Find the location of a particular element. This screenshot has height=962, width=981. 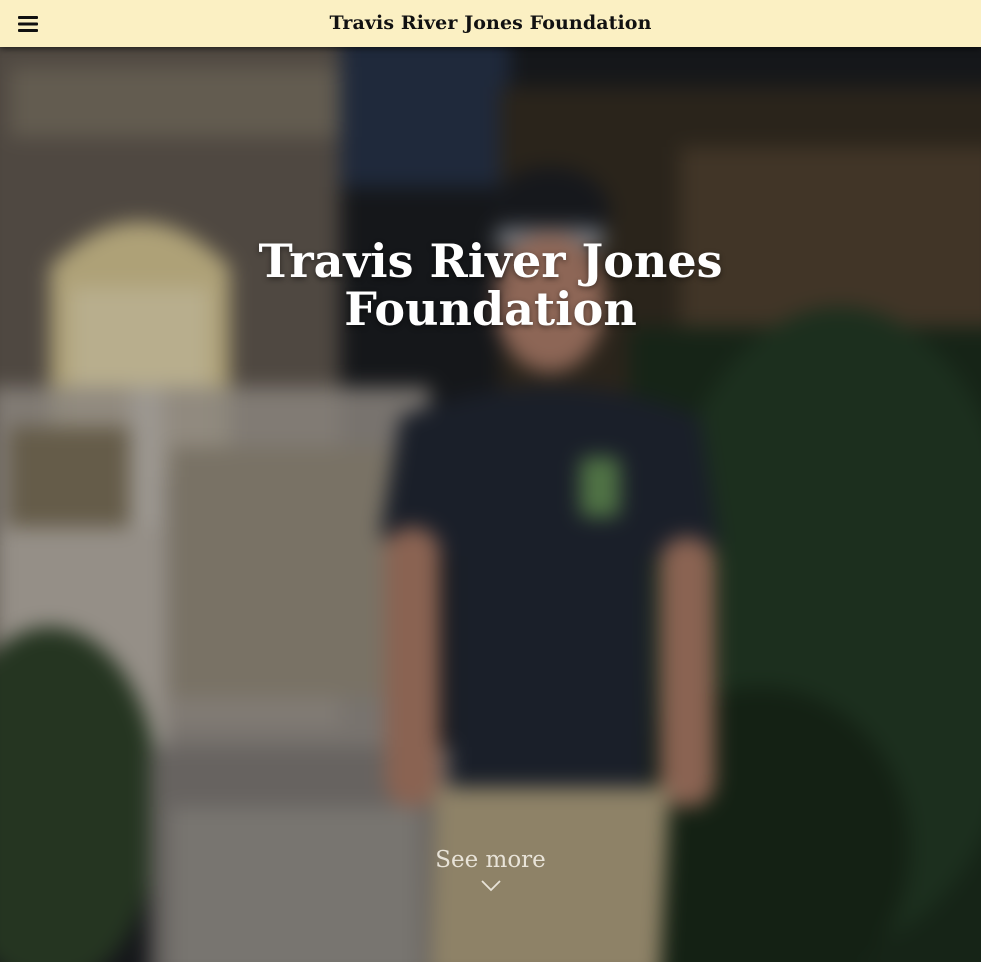

hero-title-line-2: Foundation is located at coordinates (490, 309).